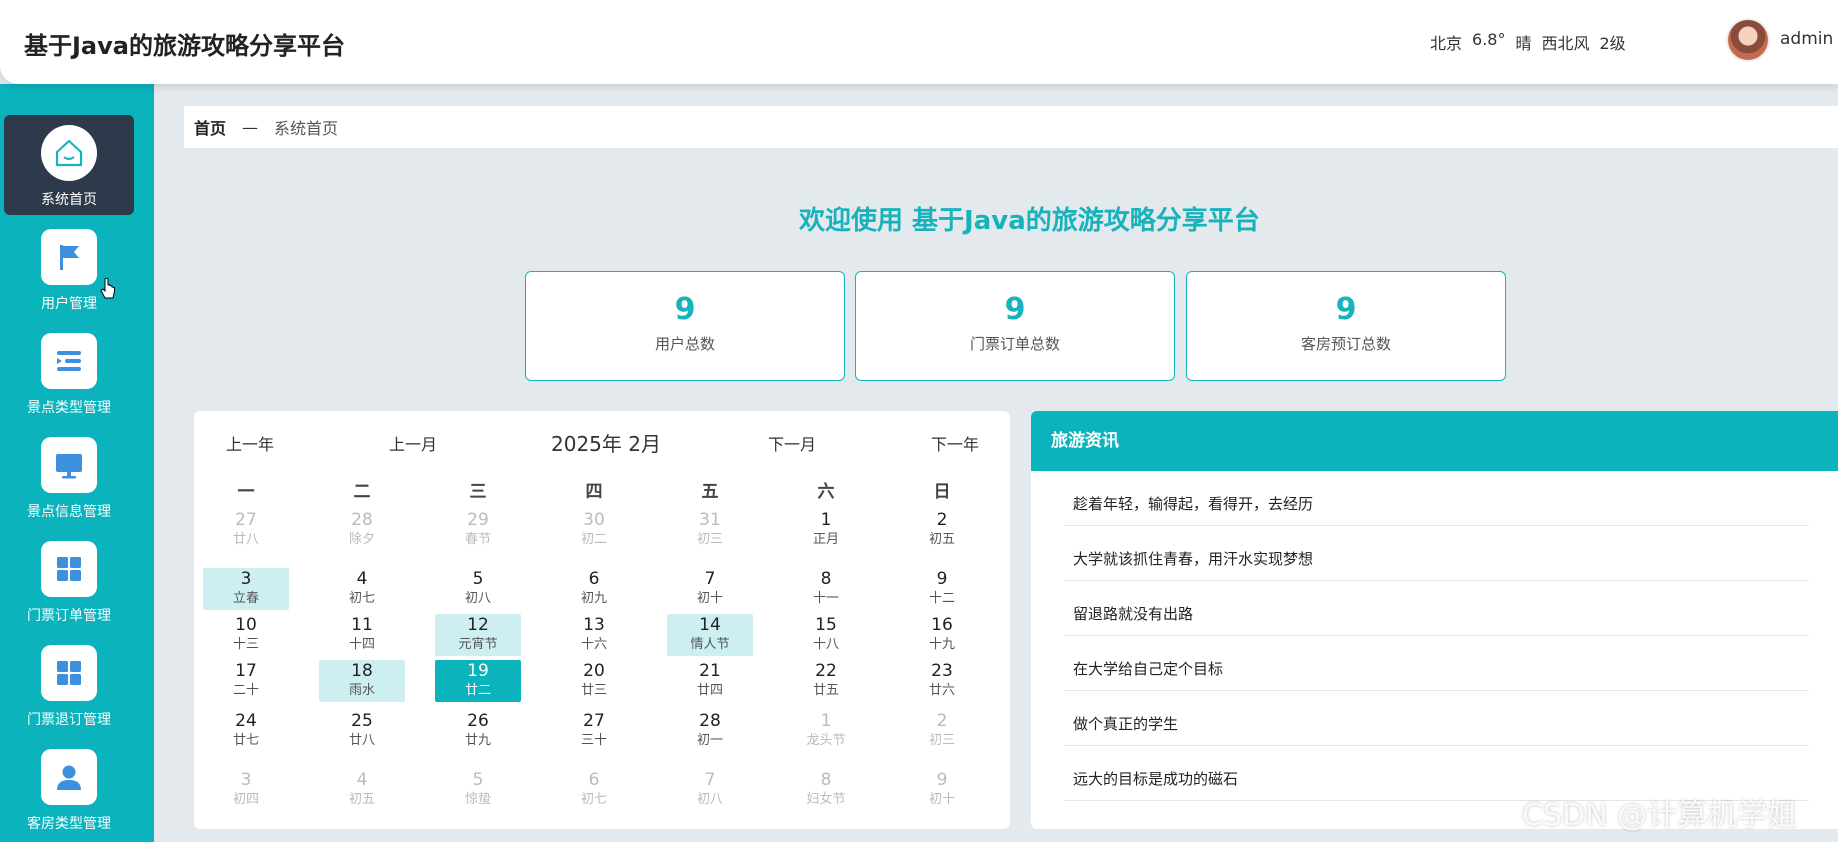 This screenshot has height=842, width=1838. I want to click on day-number: 4, so click(362, 579).